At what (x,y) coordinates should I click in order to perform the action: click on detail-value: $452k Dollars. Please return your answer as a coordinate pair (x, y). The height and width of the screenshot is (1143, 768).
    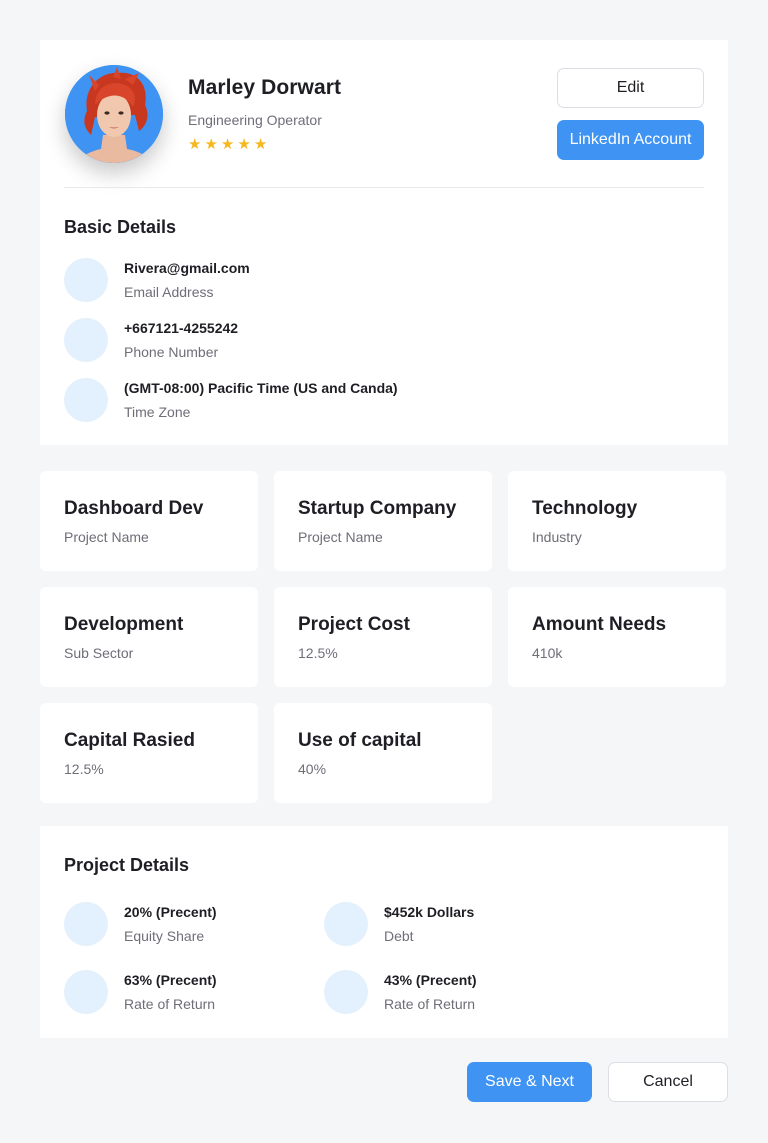
    Looking at the image, I should click on (429, 912).